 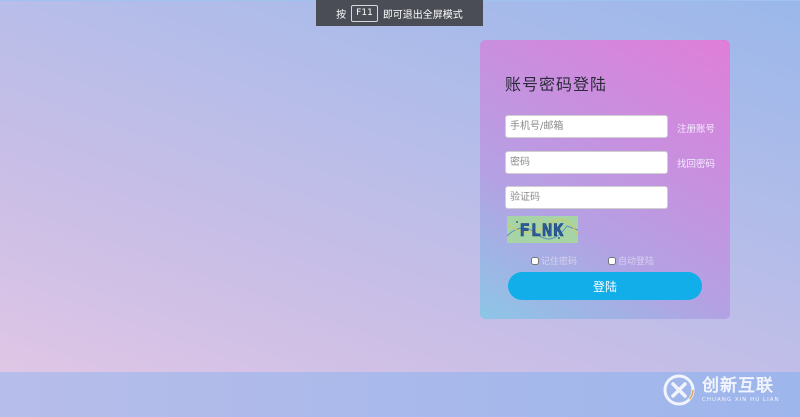 I want to click on captcha-image: FLNK, so click(x=542, y=229).